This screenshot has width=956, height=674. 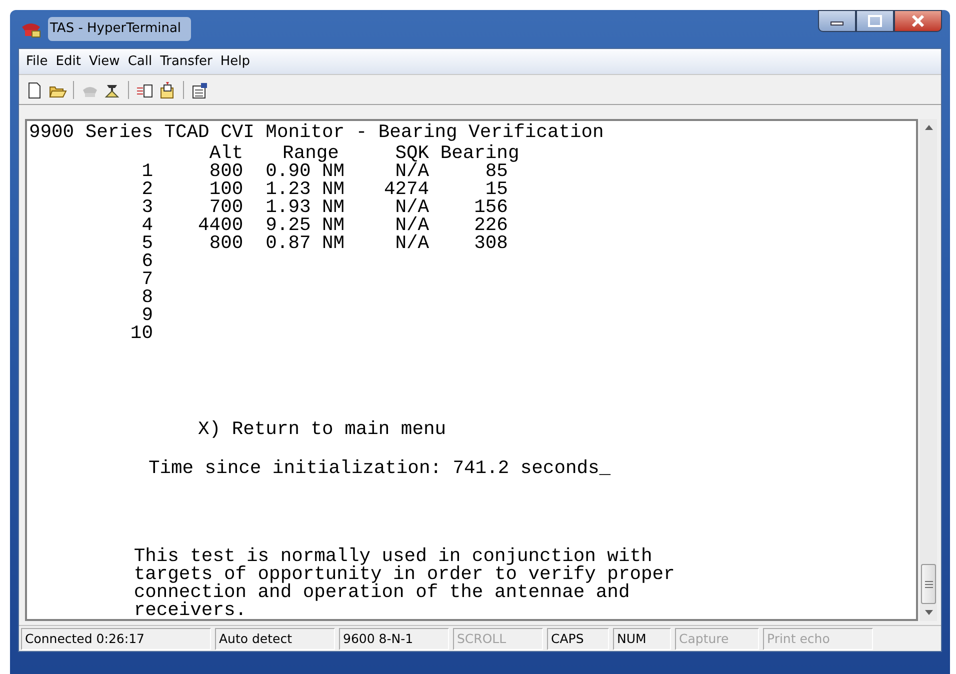 I want to click on maximize-icon, so click(x=875, y=21).